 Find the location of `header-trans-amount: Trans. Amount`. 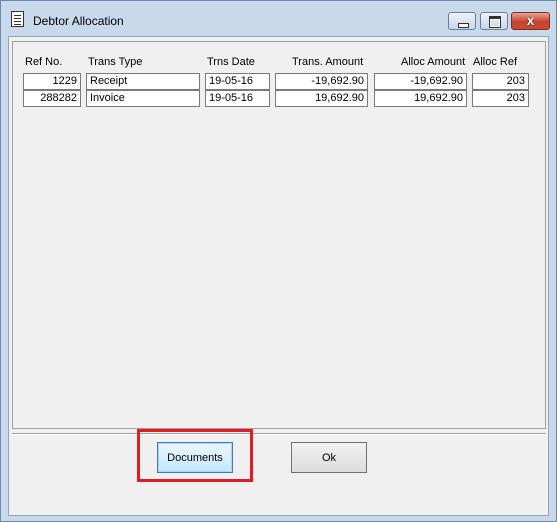

header-trans-amount: Trans. Amount is located at coordinates (328, 62).